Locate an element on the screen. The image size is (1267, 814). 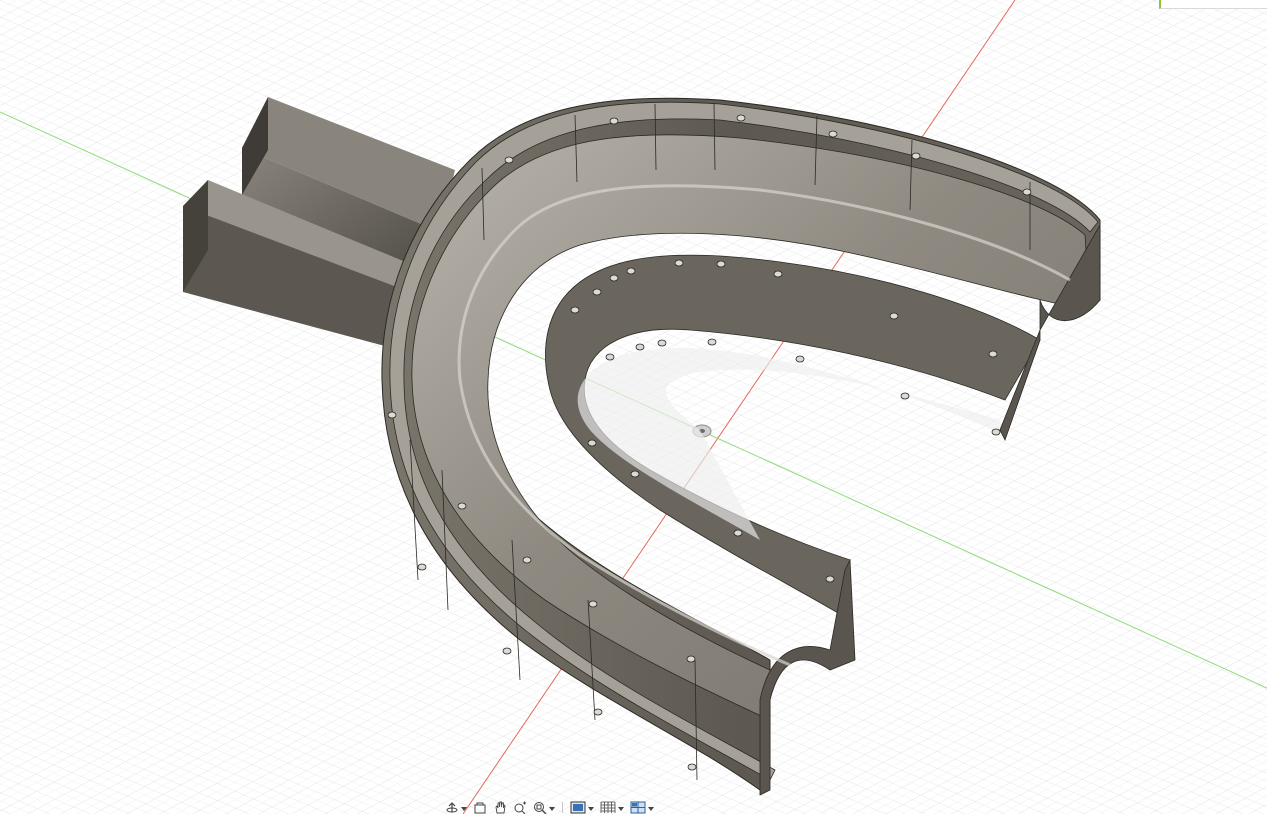
viewcube is located at coordinates (1213, 4).